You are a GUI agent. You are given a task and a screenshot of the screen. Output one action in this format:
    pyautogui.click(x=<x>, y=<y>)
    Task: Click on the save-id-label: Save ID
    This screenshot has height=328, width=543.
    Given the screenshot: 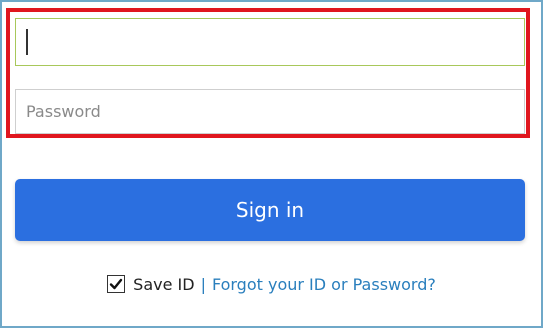 What is the action you would take?
    pyautogui.click(x=163, y=284)
    